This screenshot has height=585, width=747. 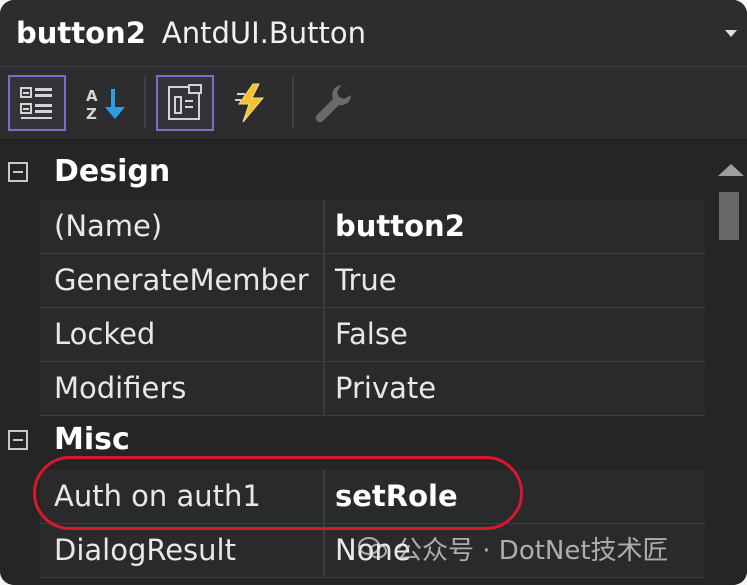 What do you see at coordinates (729, 216) in the screenshot?
I see `scroll-thumb` at bounding box center [729, 216].